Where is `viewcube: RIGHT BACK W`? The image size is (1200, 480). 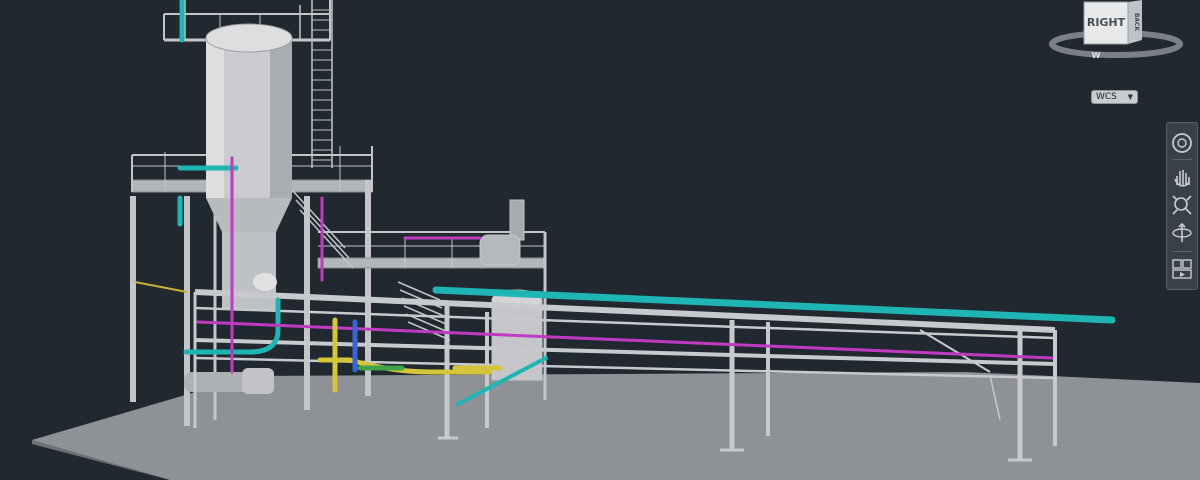
viewcube: RIGHT BACK W is located at coordinates (1117, 32).